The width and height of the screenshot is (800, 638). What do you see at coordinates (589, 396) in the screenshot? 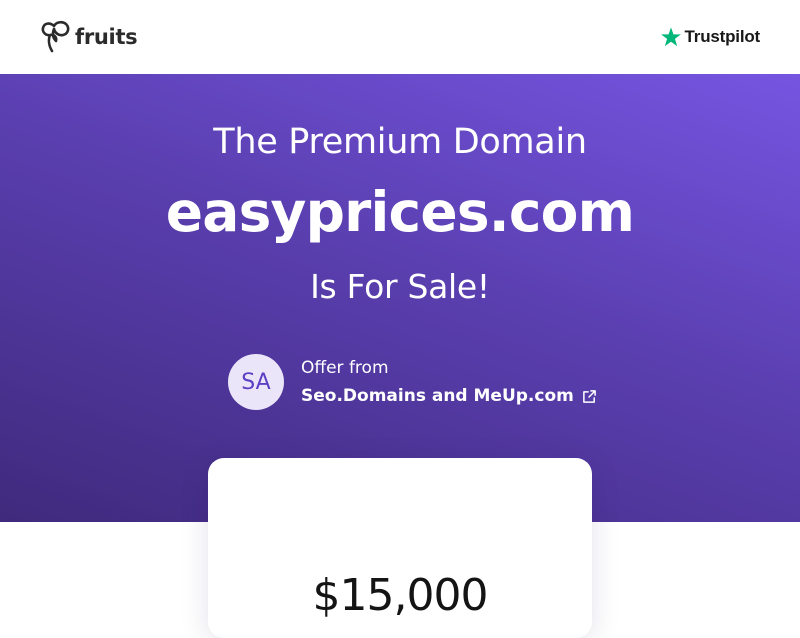
I see `external-link-icon` at bounding box center [589, 396].